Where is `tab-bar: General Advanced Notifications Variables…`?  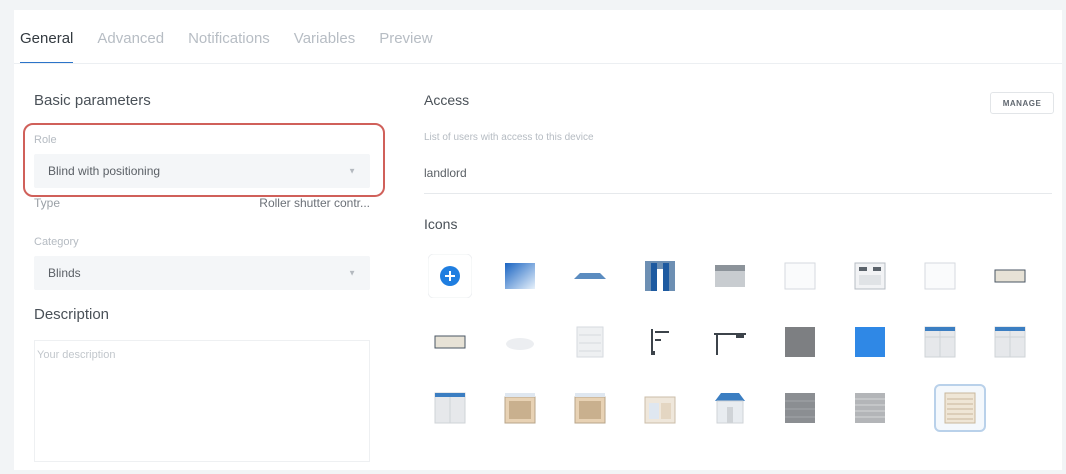
tab-bar: General Advanced Notifications Variables… is located at coordinates (238, 44).